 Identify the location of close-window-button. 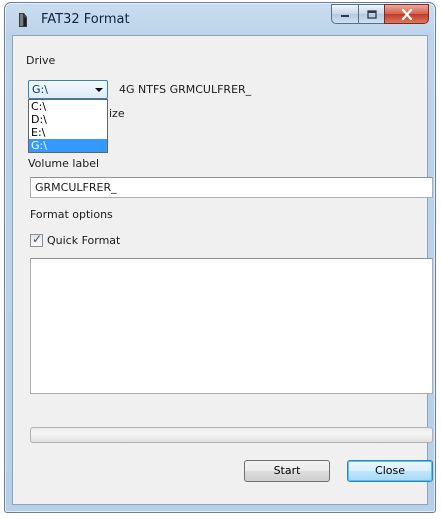
(406, 14).